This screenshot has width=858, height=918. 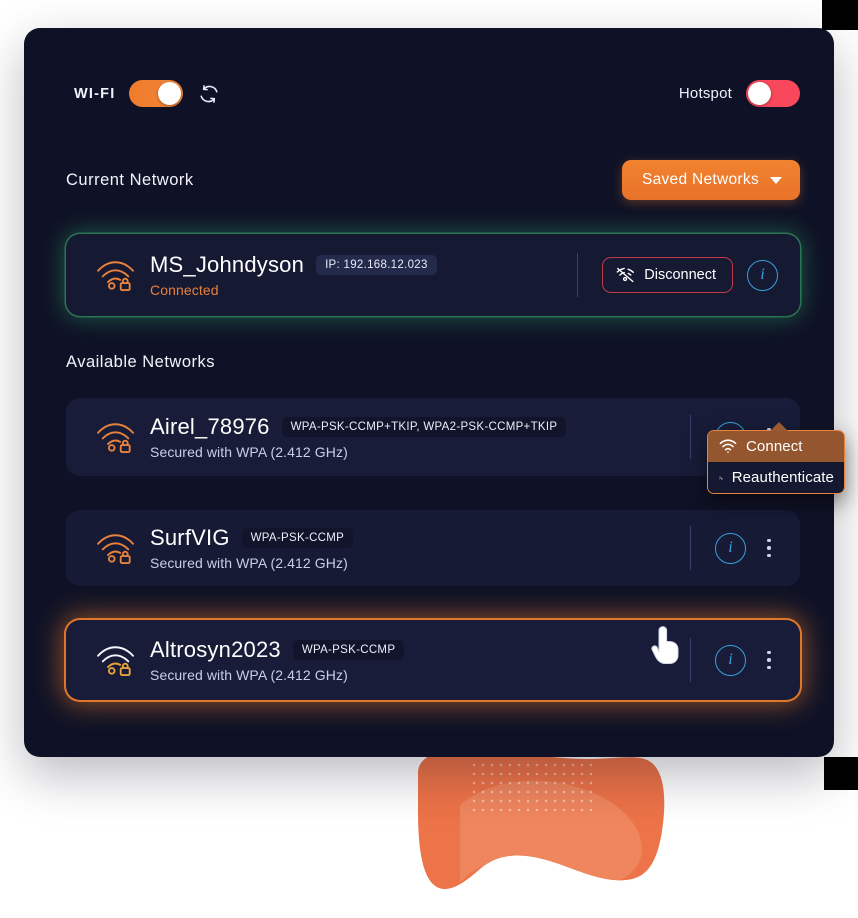 I want to click on current-network-info-button: i, so click(x=762, y=275).